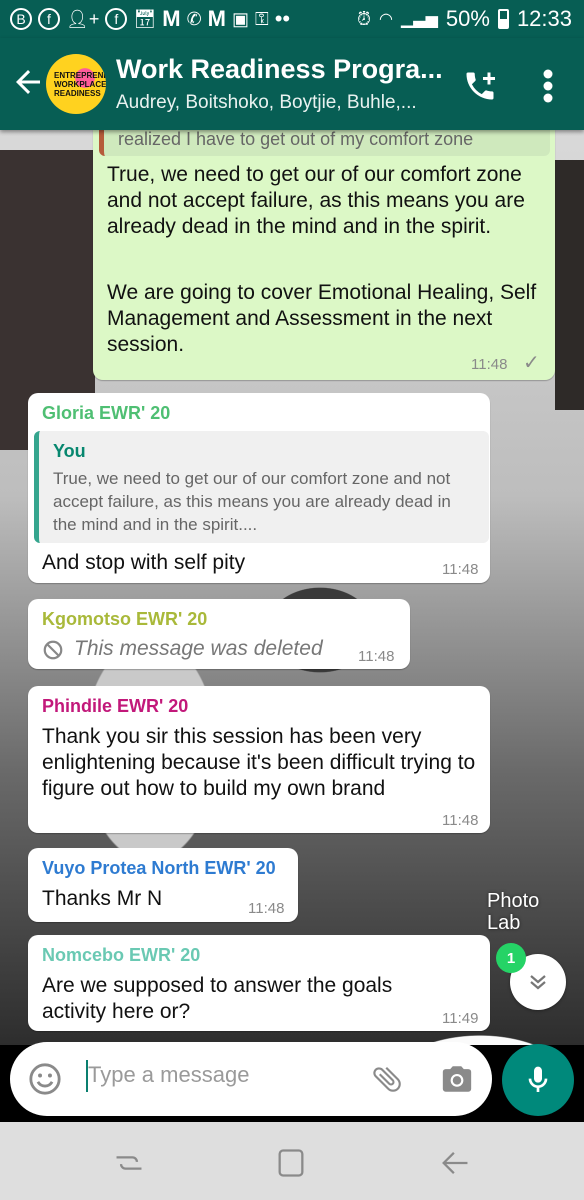 This screenshot has width=584, height=1200. I want to click on microphone-icon, so click(538, 1079).